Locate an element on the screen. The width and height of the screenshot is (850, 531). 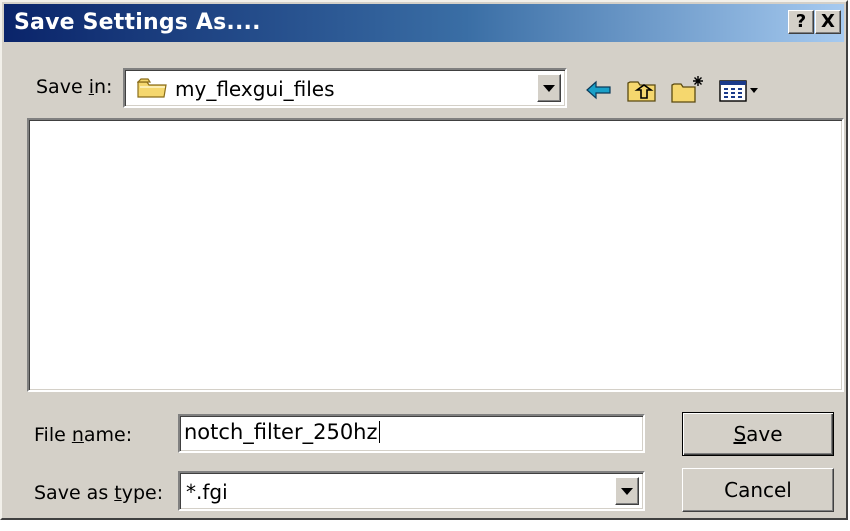
file-name-input: notch_filter_250hz is located at coordinates (411, 433).